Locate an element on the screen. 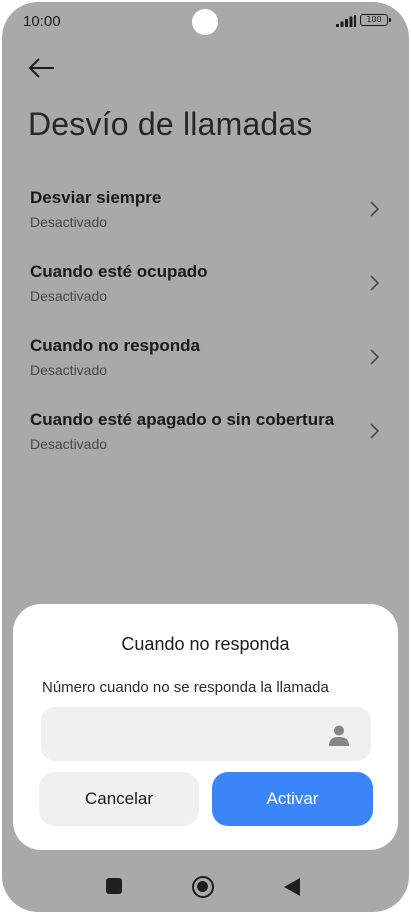 The image size is (411, 914). home-circle-icon is located at coordinates (203, 887).